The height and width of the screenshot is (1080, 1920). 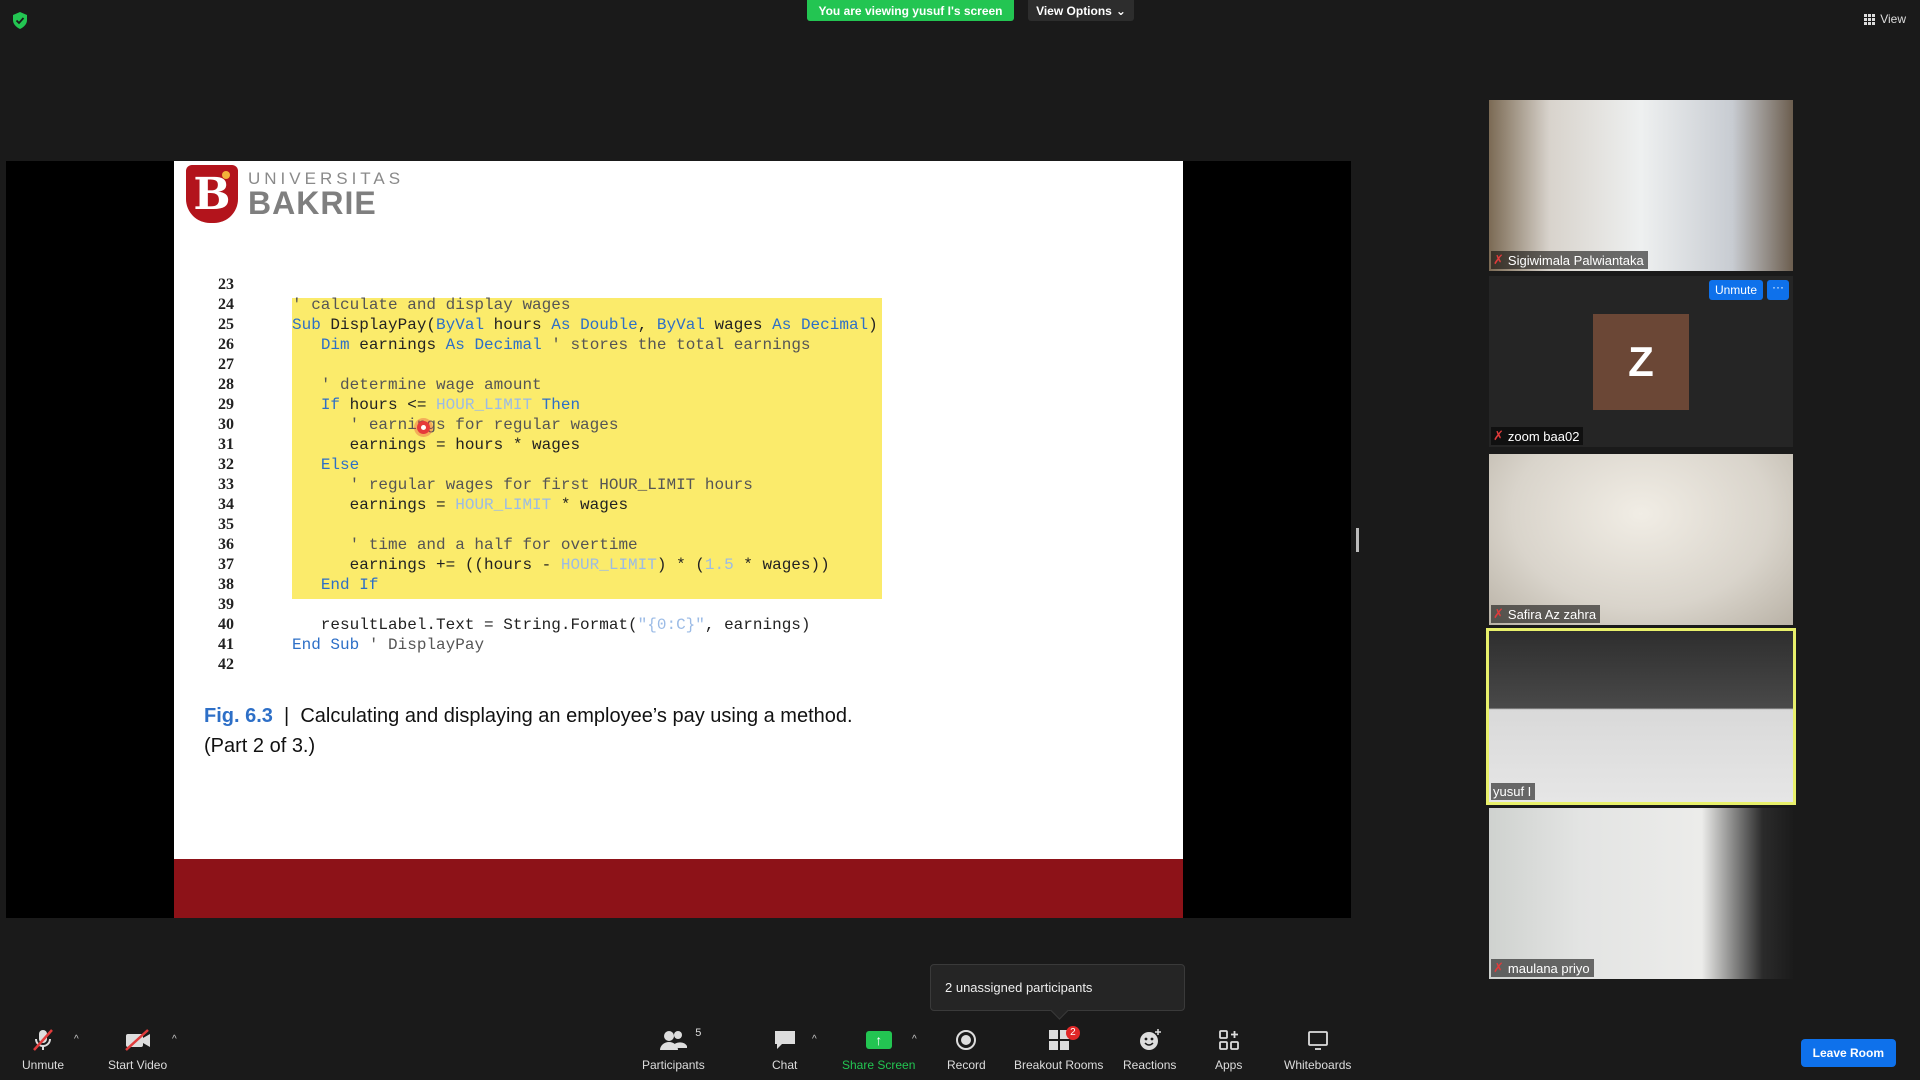 What do you see at coordinates (1059, 1049) in the screenshot?
I see `breakout-rooms-button: 2 Breakout Rooms` at bounding box center [1059, 1049].